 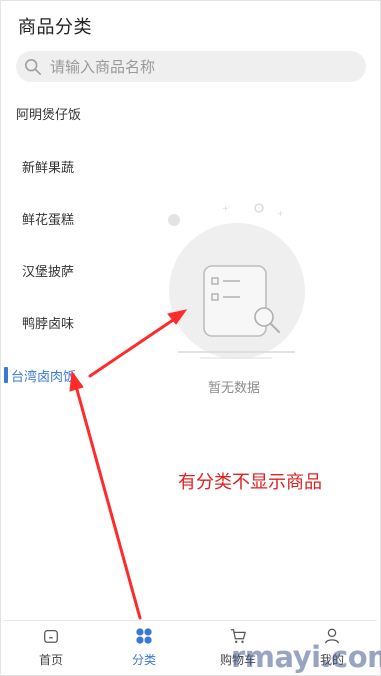 I want to click on category-item: 新鲜果蔬, so click(x=48, y=166).